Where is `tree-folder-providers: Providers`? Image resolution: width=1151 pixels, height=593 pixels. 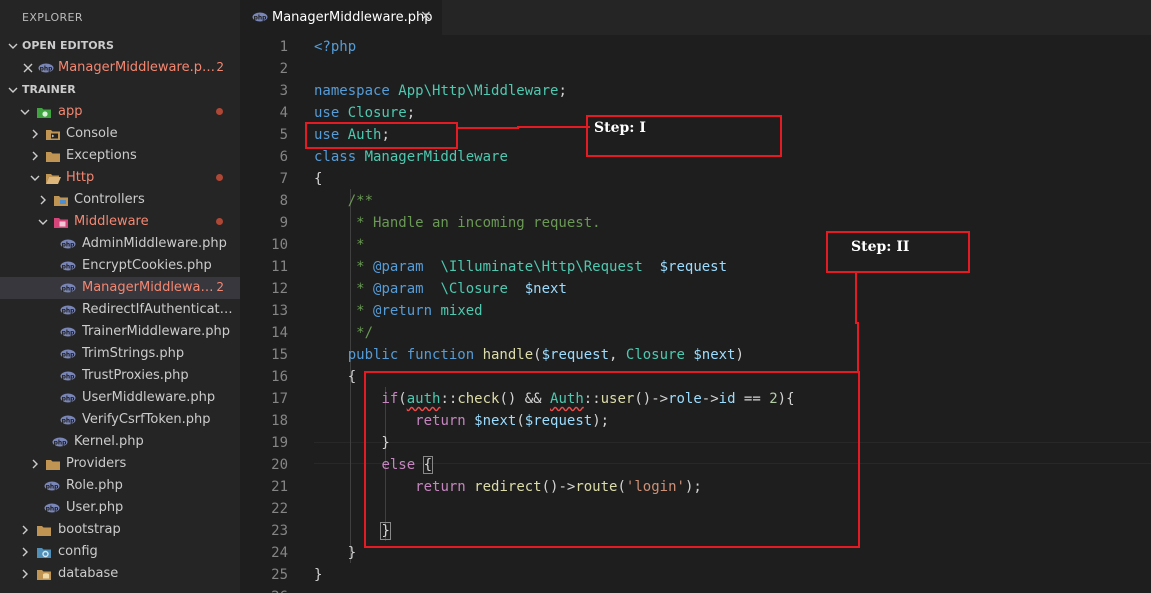
tree-folder-providers: Providers is located at coordinates (120, 464).